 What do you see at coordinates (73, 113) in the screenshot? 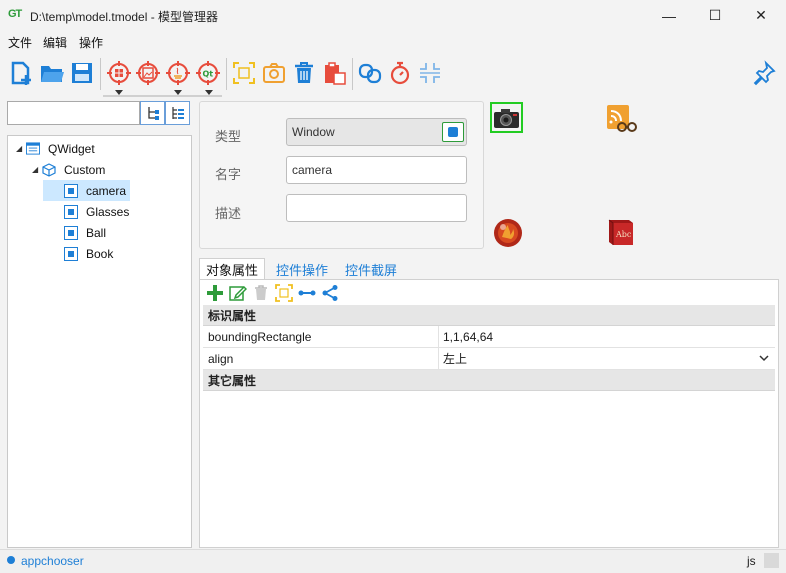
I see `search-input` at bounding box center [73, 113].